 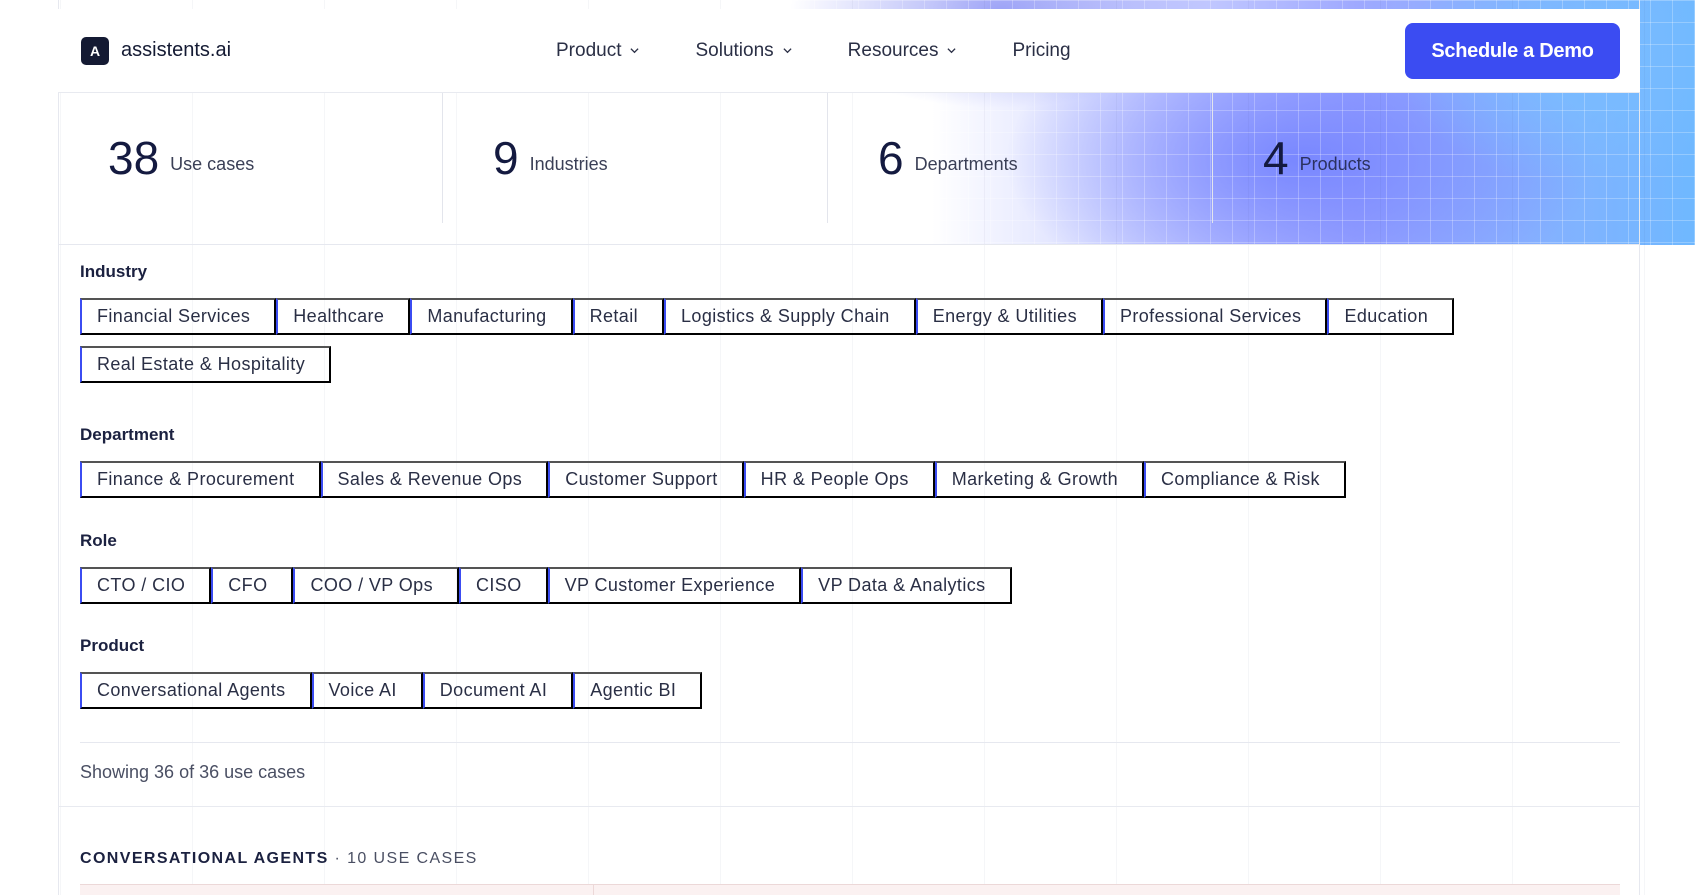 What do you see at coordinates (193, 772) in the screenshot?
I see `results-count: Showing 36 of 36 use cases` at bounding box center [193, 772].